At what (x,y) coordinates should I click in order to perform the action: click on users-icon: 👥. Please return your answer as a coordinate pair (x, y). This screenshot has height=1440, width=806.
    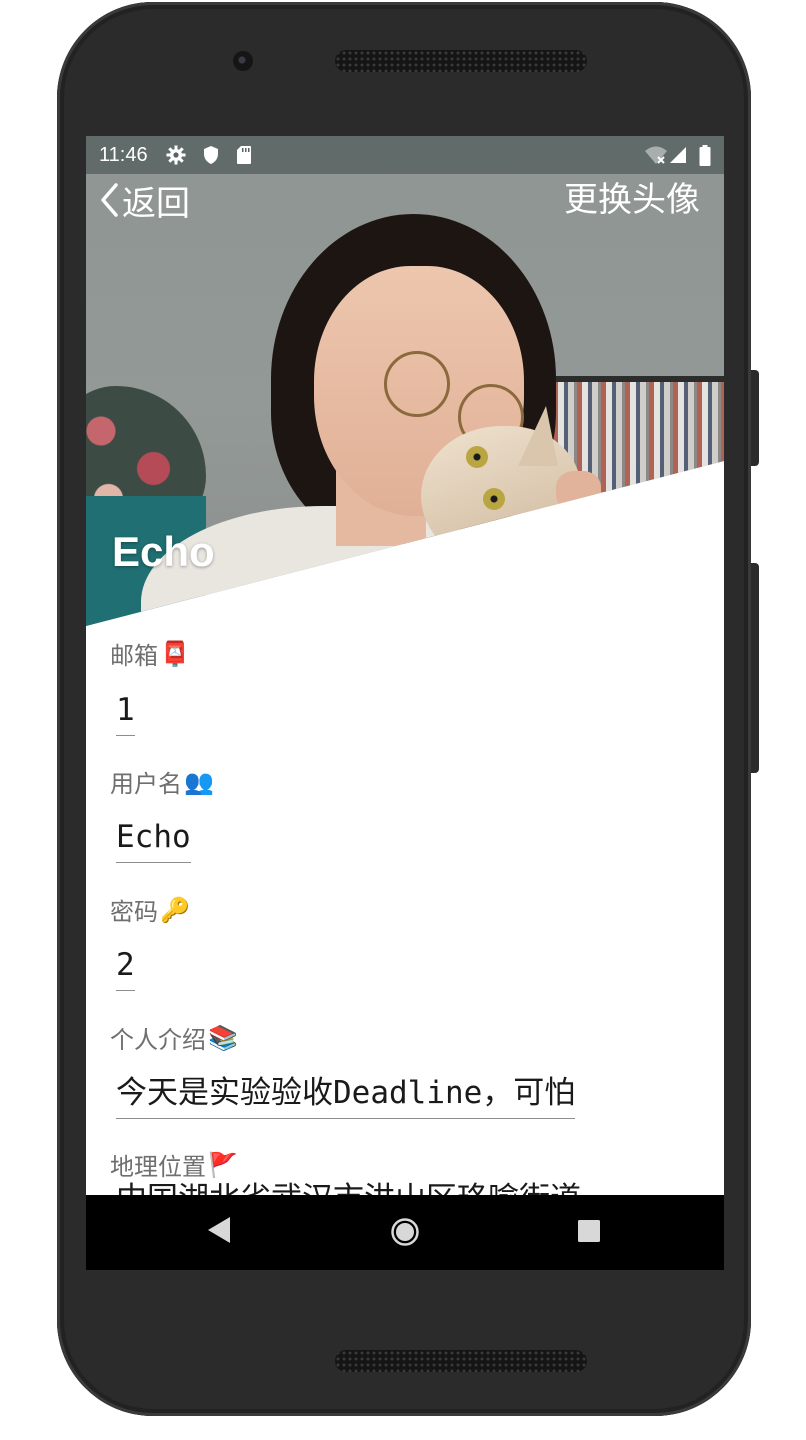
    Looking at the image, I should click on (199, 781).